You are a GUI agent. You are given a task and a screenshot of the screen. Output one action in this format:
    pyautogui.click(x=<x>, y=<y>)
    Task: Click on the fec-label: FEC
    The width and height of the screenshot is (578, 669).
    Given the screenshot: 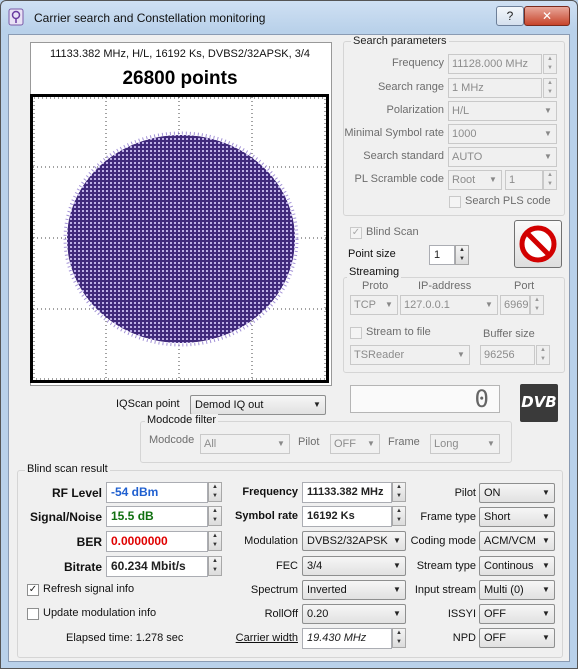 What is the action you would take?
    pyautogui.click(x=287, y=566)
    